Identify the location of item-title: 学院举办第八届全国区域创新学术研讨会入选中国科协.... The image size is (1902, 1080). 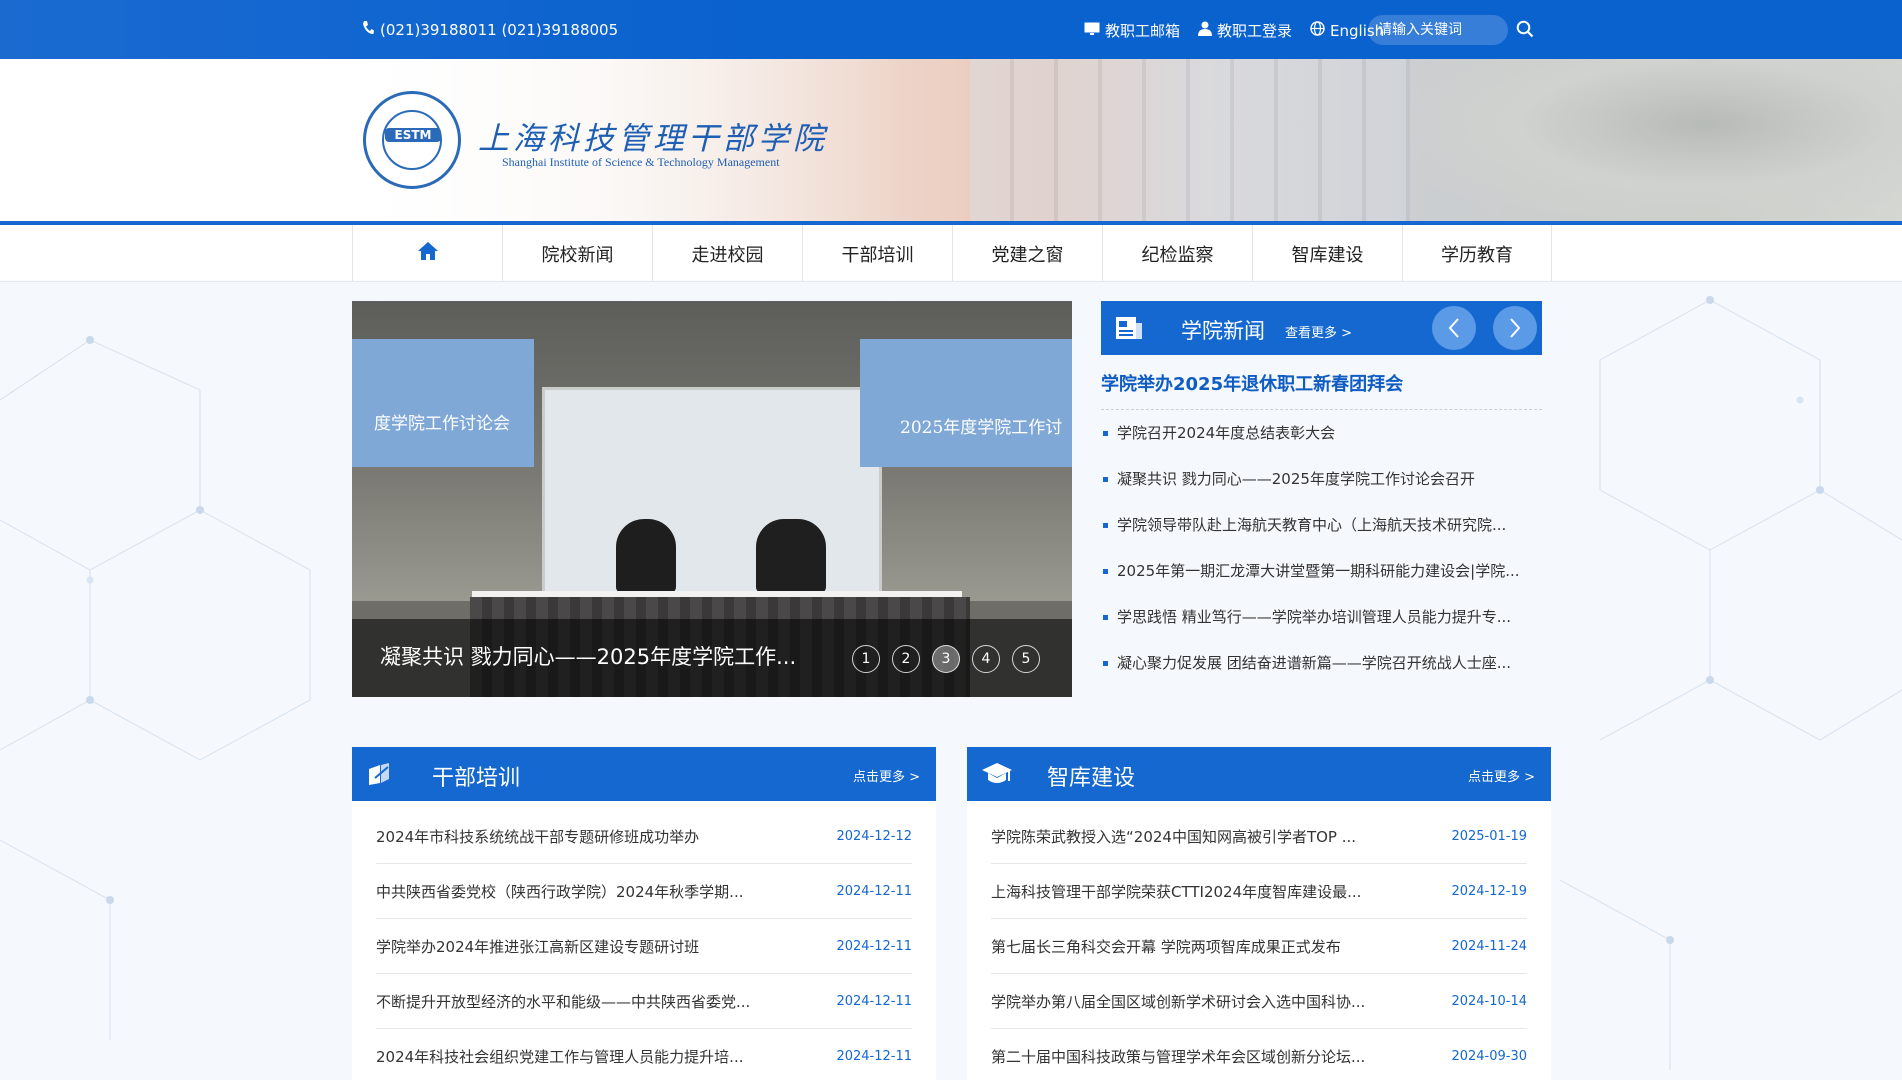
(1178, 1001).